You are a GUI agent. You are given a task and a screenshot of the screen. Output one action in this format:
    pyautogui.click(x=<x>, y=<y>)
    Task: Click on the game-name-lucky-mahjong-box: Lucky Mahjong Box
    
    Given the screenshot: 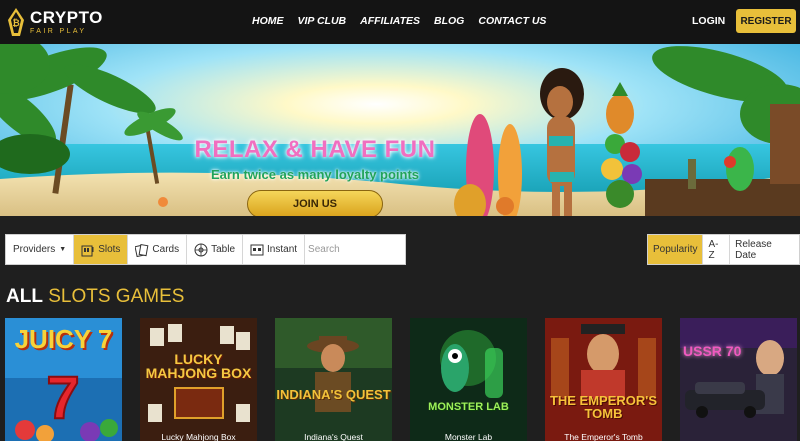 What is the action you would take?
    pyautogui.click(x=198, y=436)
    